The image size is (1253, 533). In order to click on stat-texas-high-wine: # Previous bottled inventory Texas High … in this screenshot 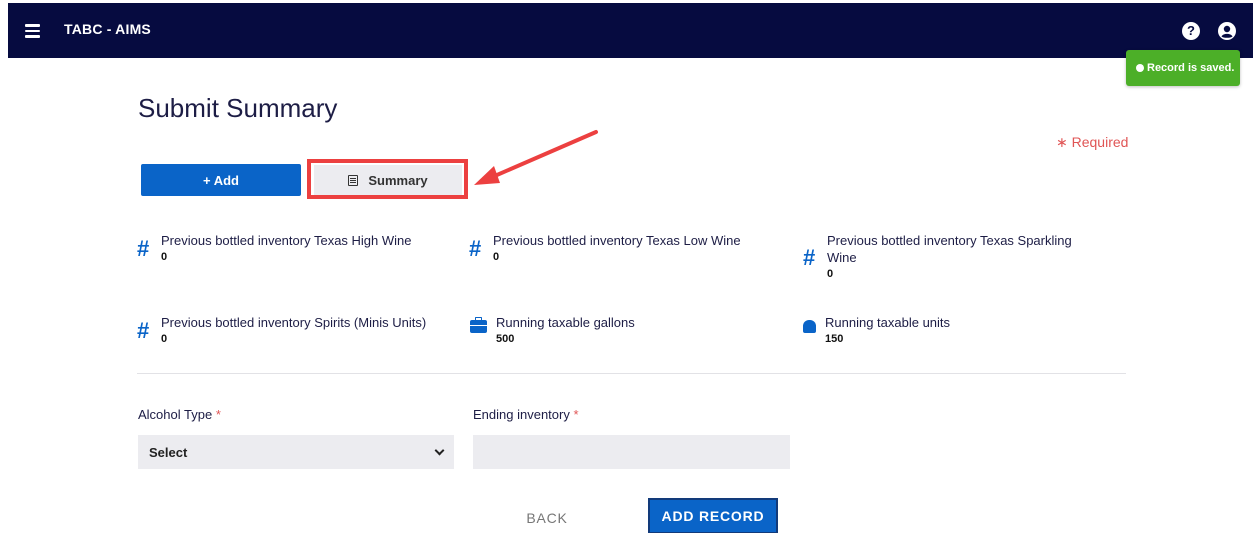, I will do `click(297, 247)`.